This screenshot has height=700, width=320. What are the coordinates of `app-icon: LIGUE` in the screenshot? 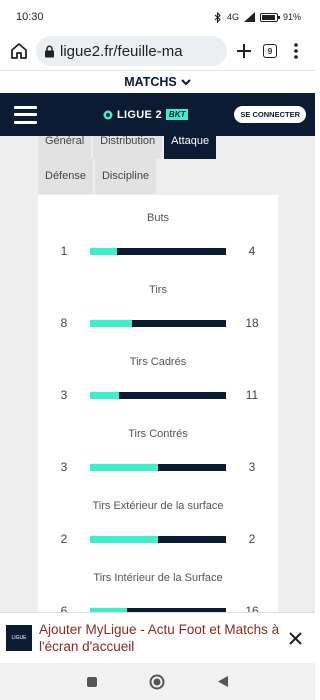 It's located at (19, 638).